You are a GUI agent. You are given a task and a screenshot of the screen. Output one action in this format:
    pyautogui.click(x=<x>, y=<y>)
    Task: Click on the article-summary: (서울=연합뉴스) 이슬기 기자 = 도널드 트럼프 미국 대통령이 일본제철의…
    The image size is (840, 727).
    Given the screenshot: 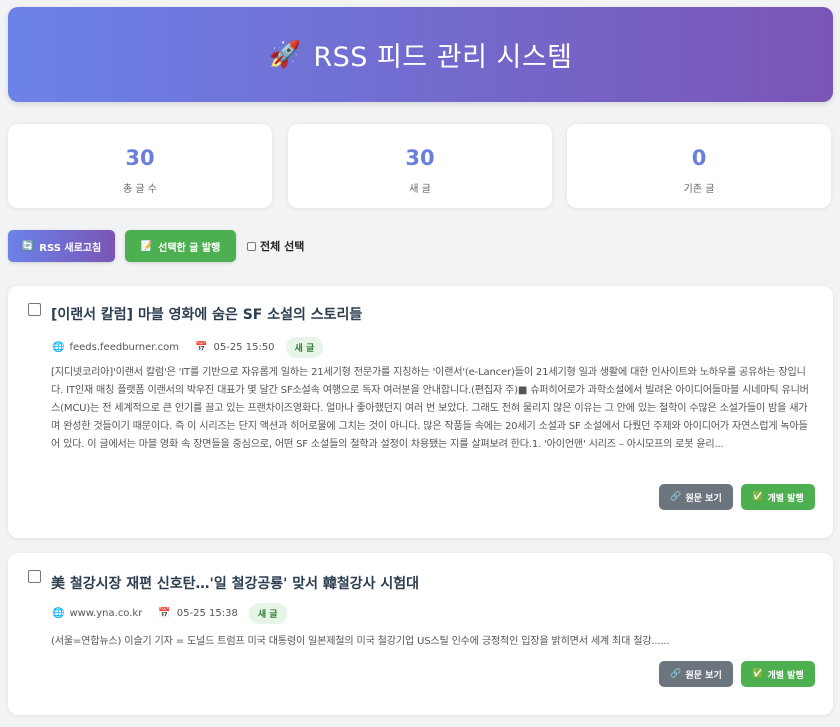 What is the action you would take?
    pyautogui.click(x=360, y=641)
    